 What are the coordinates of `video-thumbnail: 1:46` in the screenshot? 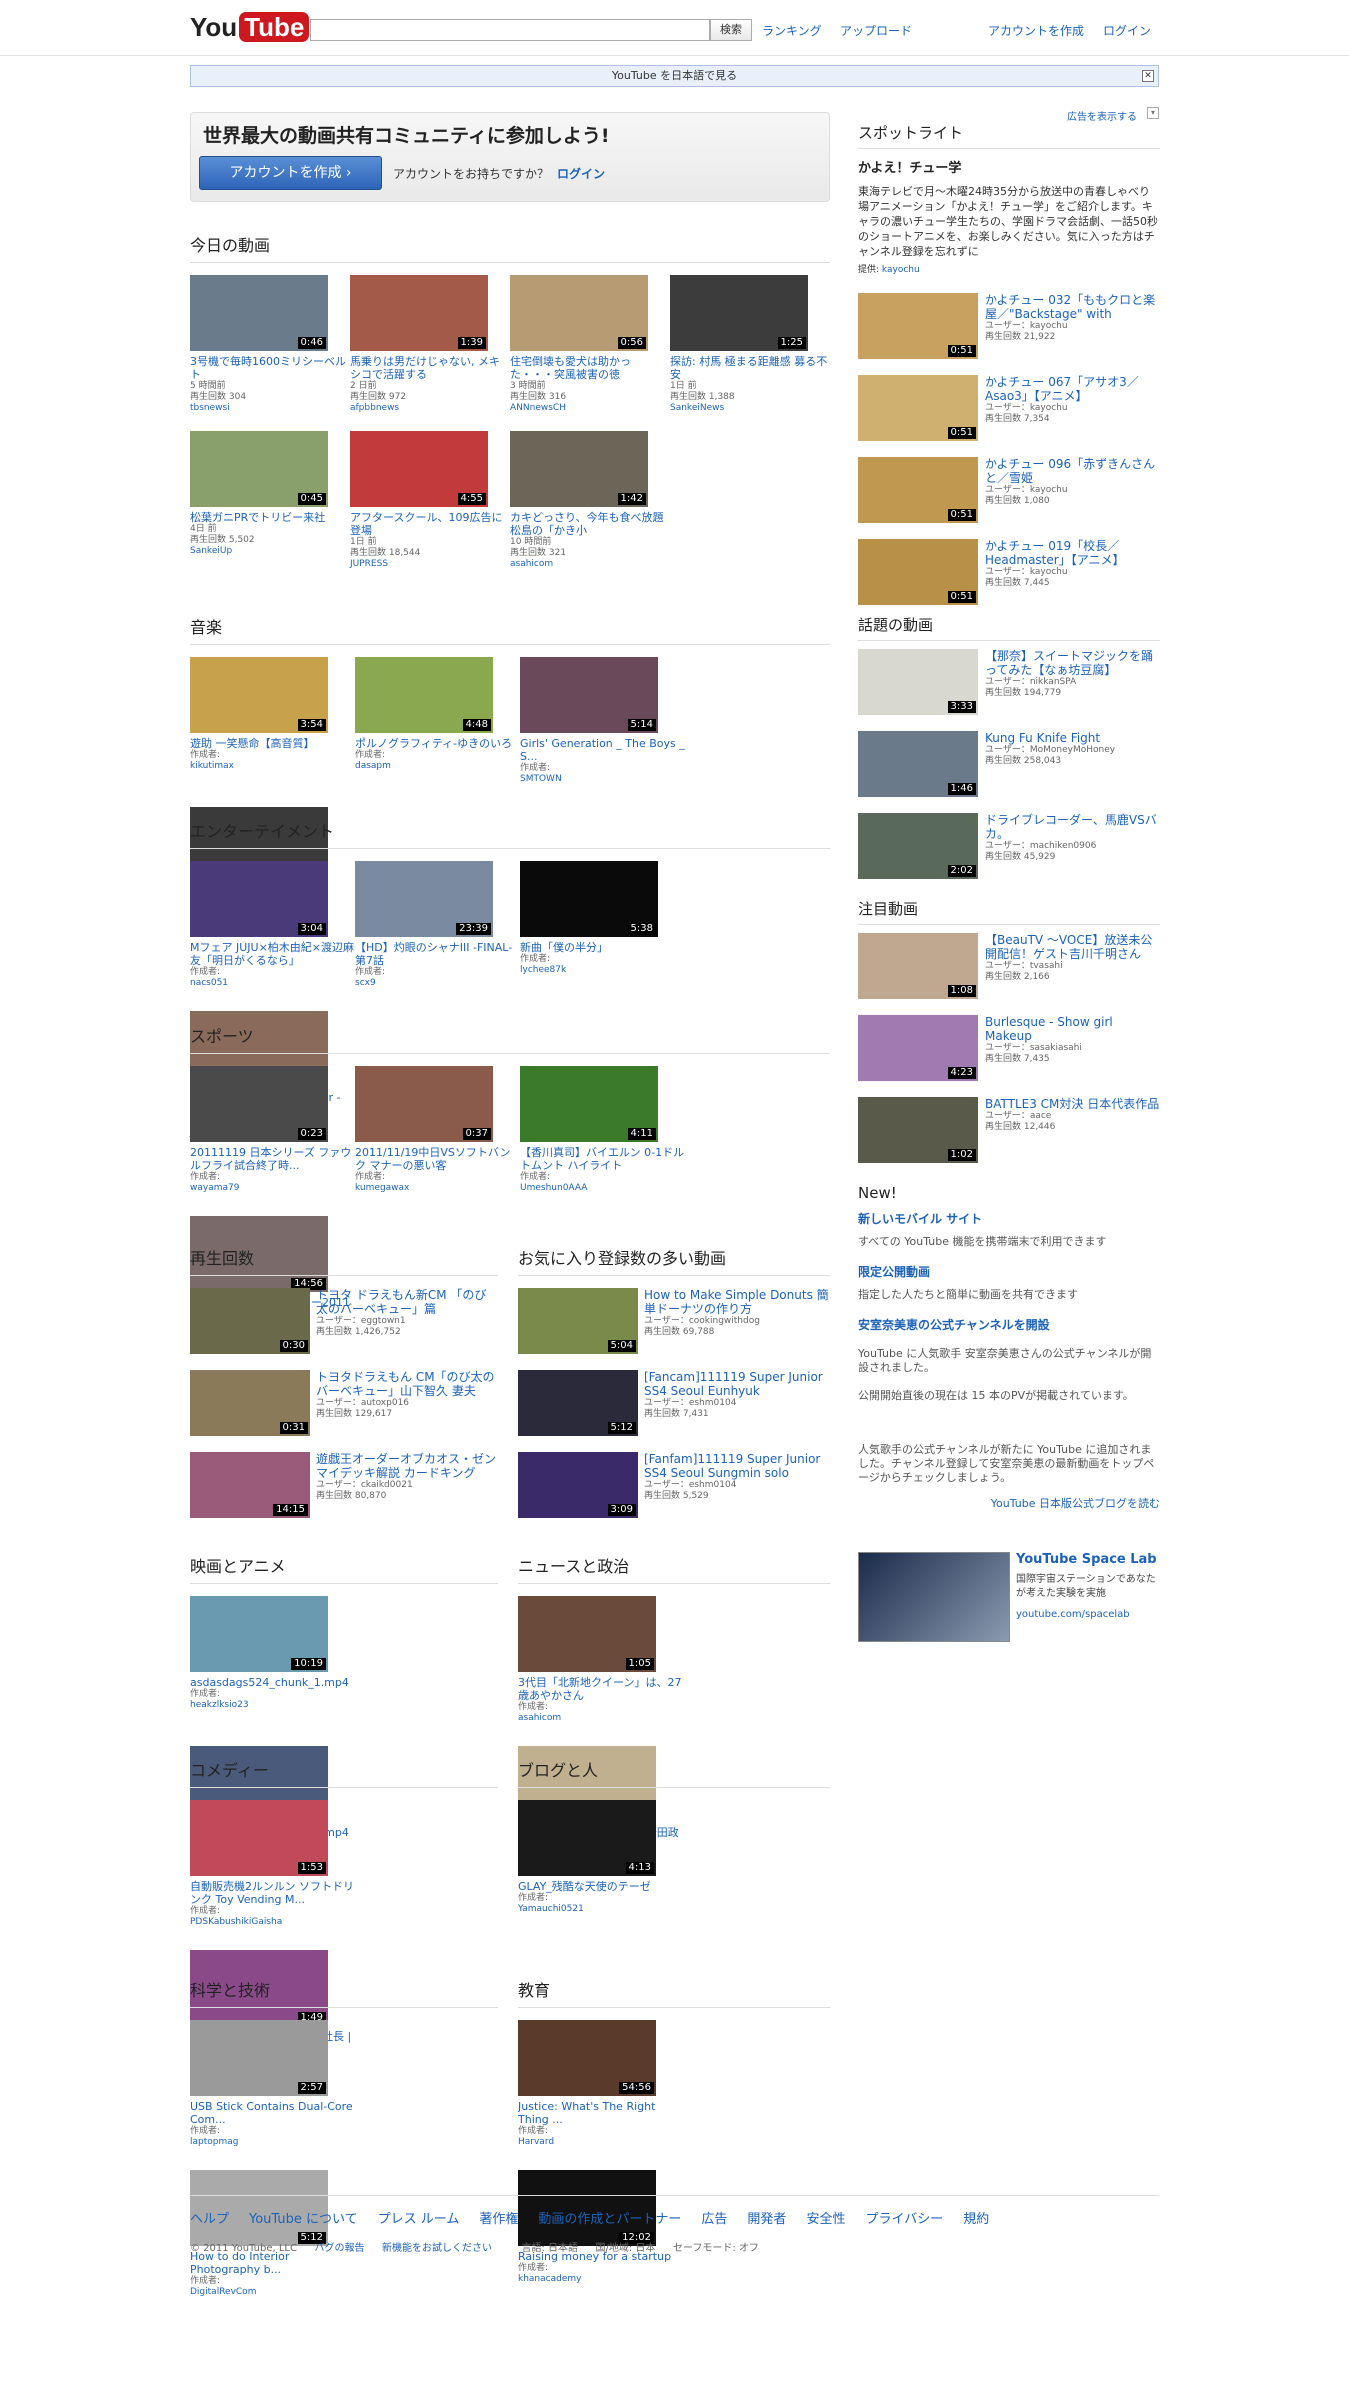 It's located at (918, 764).